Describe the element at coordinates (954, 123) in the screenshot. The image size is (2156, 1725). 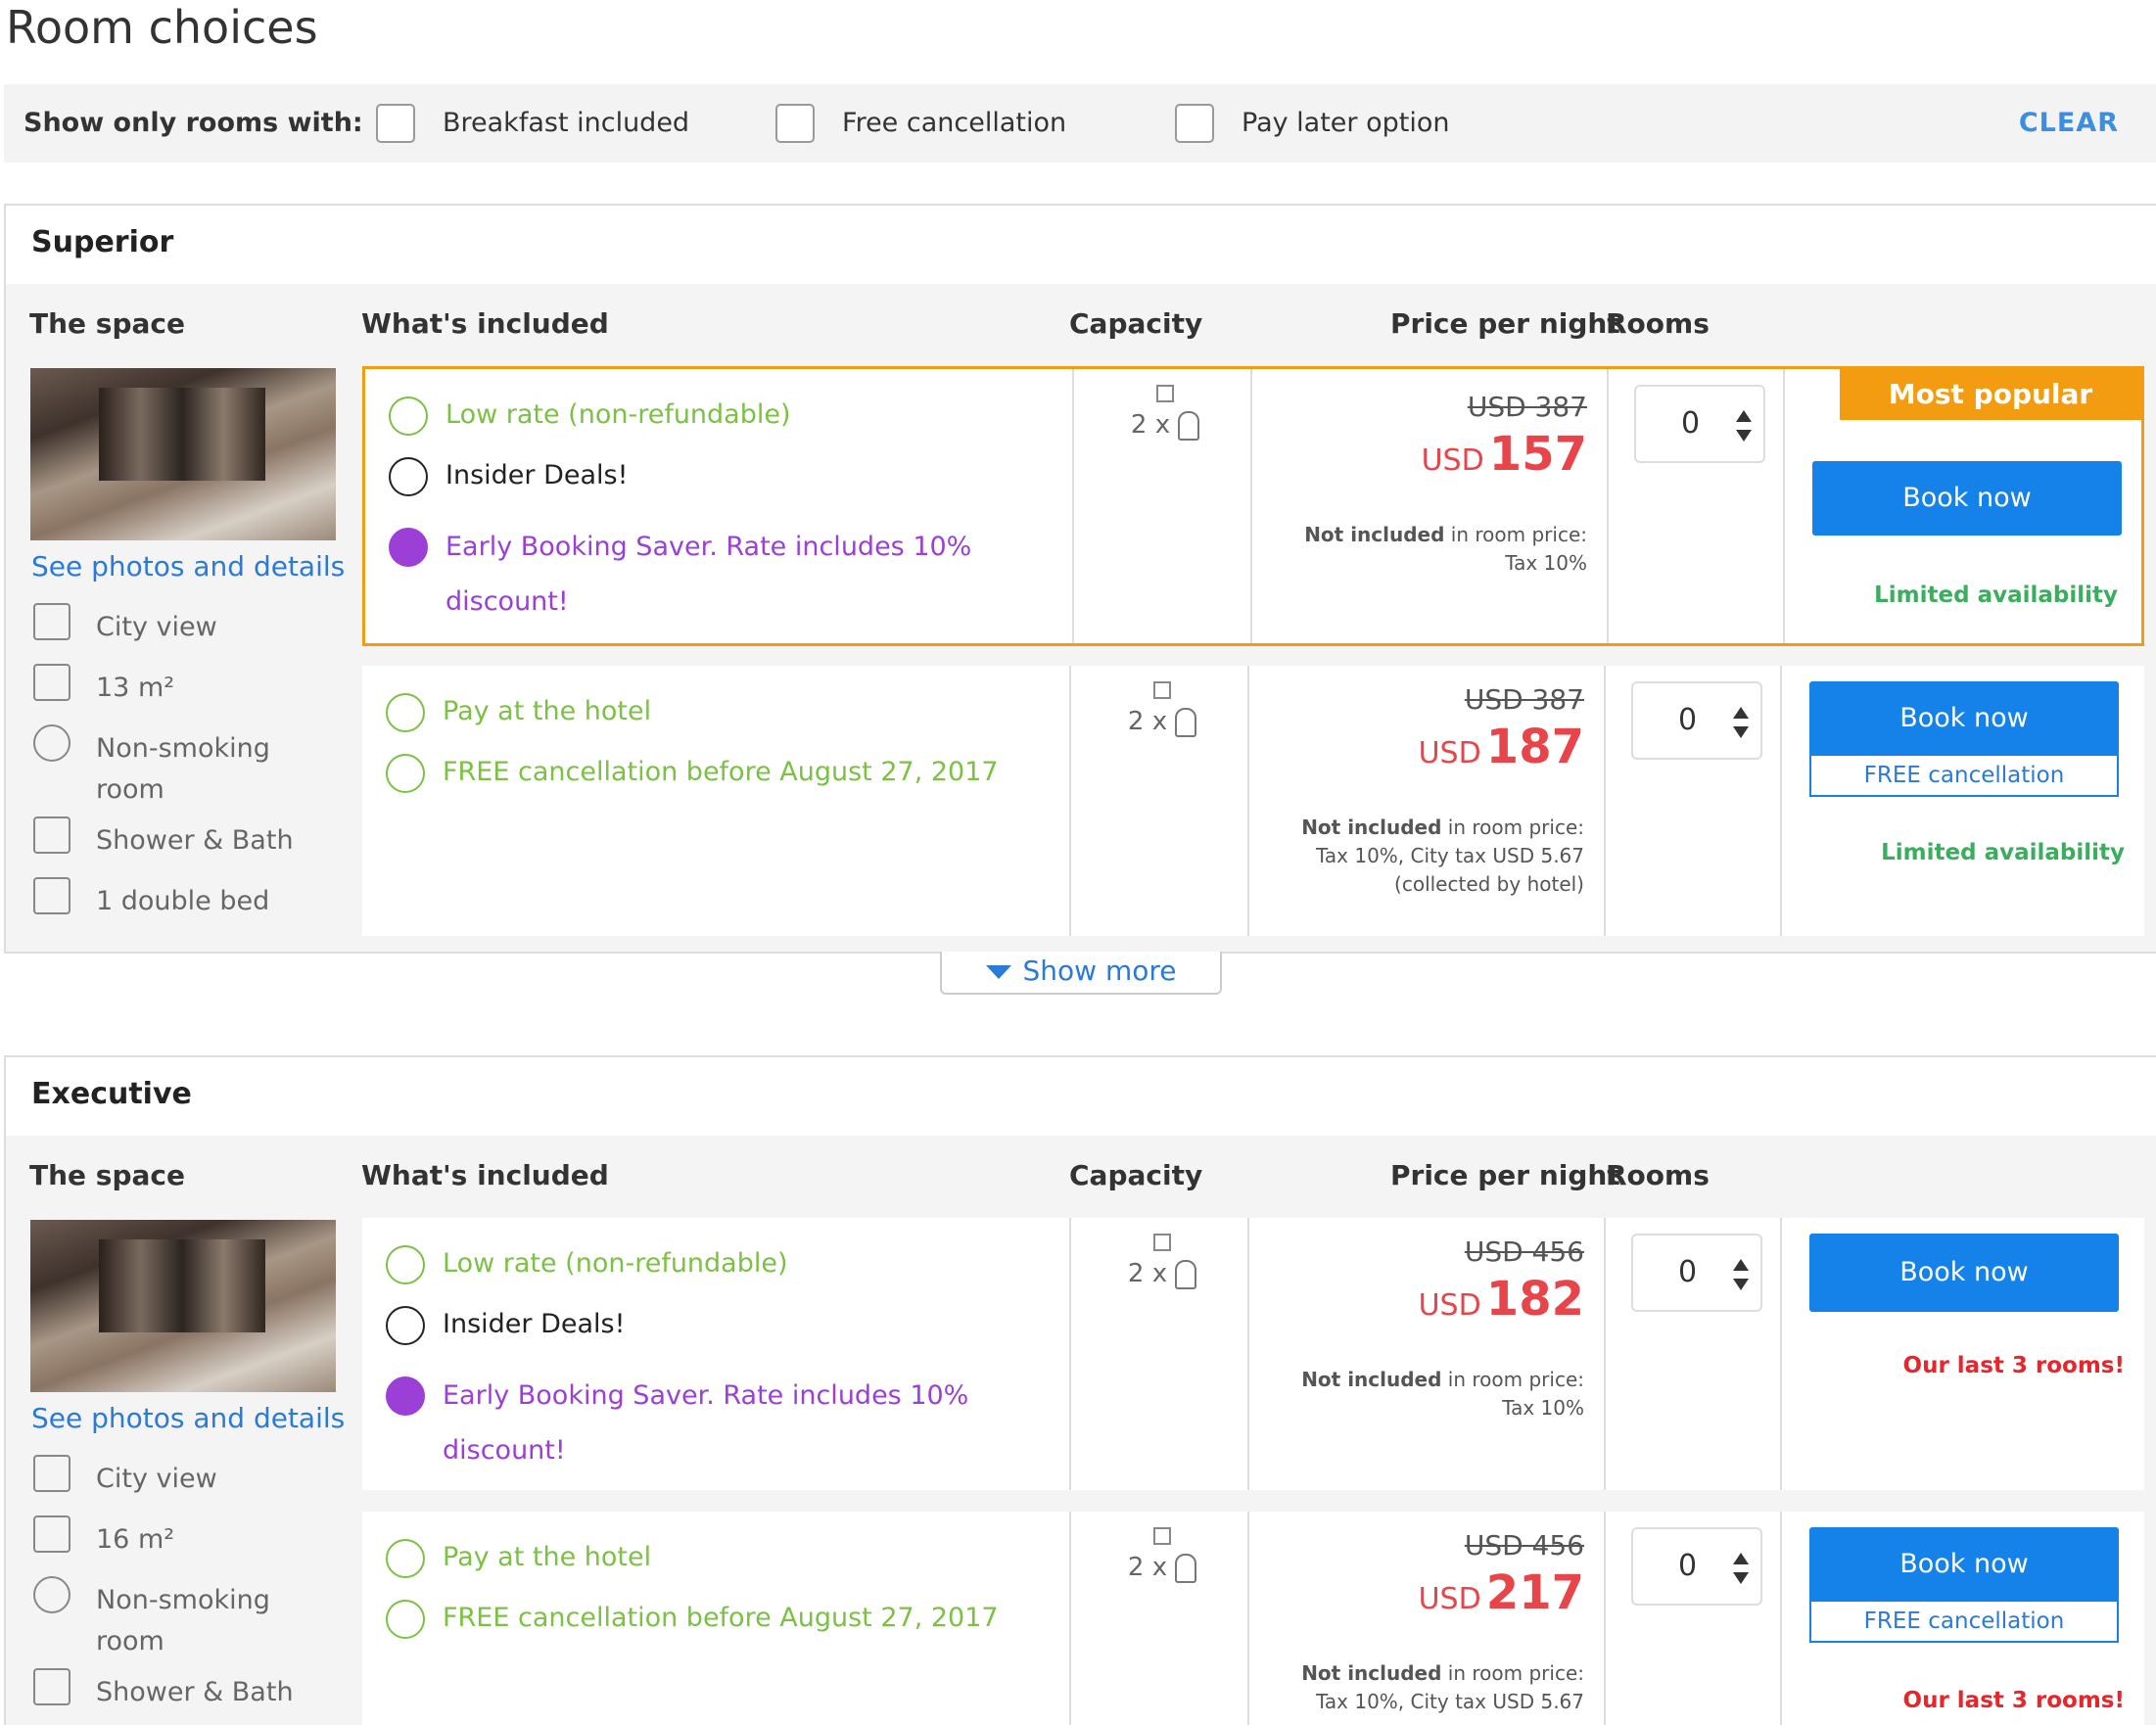
I see `free-cancellation-label: Free cancellation` at that location.